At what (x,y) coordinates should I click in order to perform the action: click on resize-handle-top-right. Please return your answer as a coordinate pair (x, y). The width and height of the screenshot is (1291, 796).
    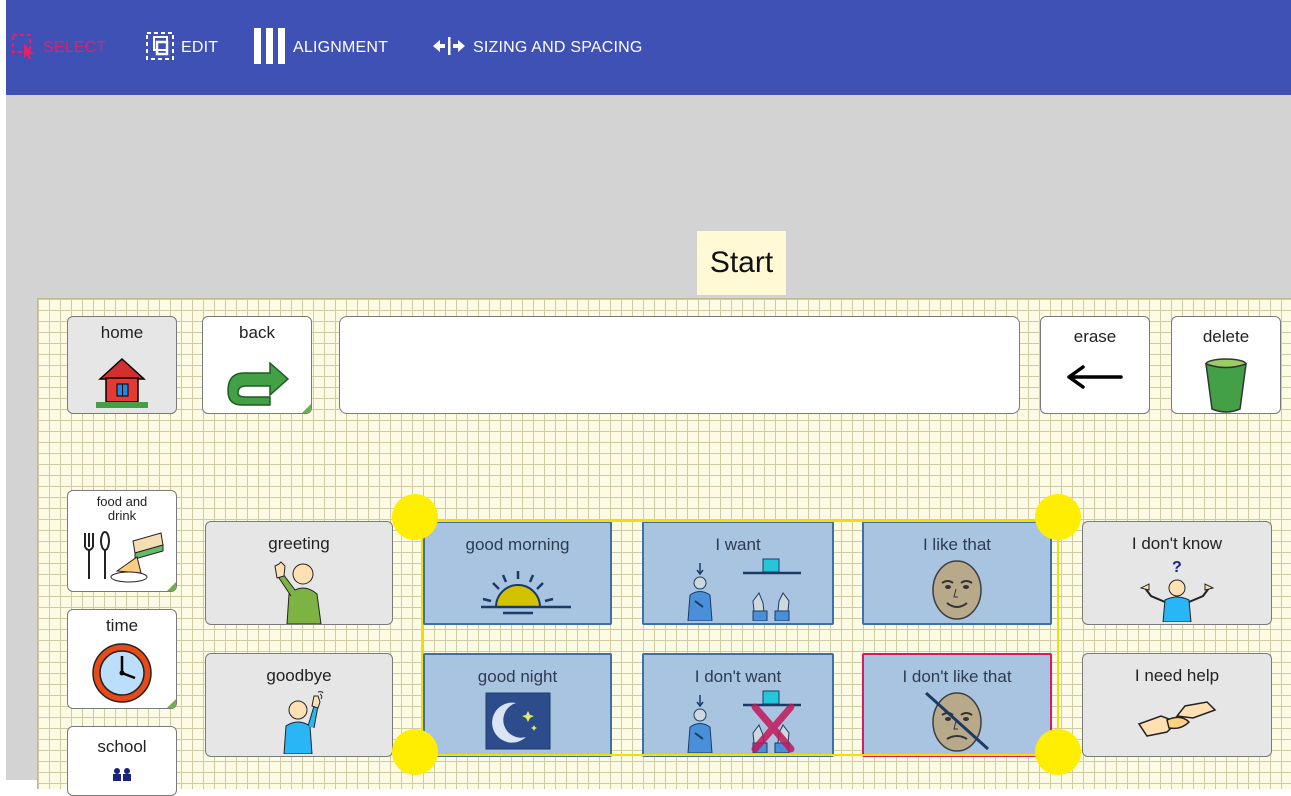
    Looking at the image, I should click on (1058, 517).